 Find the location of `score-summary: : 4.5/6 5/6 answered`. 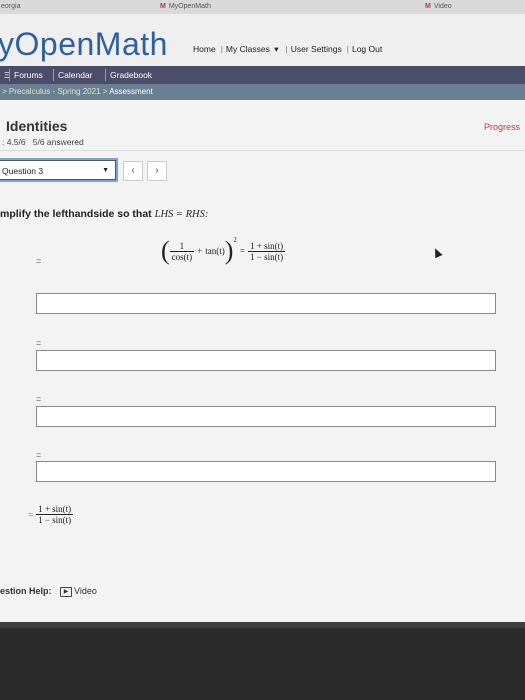

score-summary: : 4.5/6 5/6 answered is located at coordinates (43, 142).